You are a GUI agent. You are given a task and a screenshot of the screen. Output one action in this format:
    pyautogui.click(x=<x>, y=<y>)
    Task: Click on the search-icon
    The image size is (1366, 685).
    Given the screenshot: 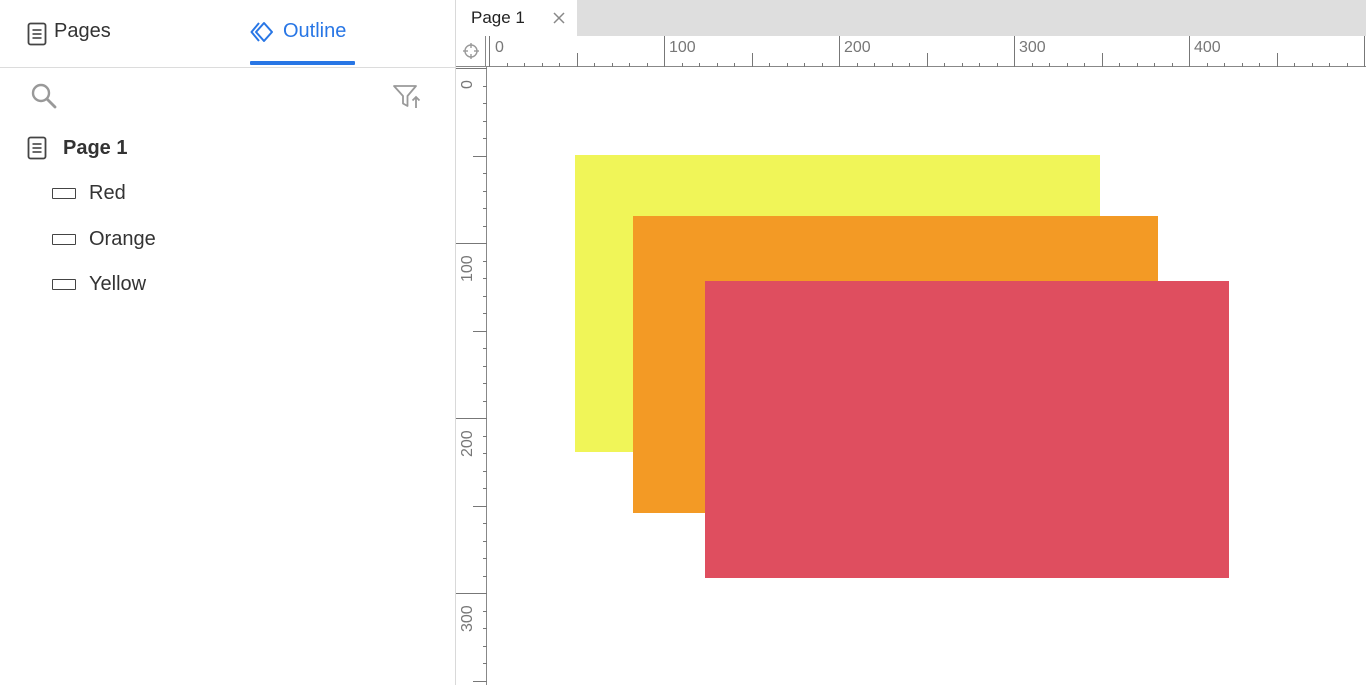 What is the action you would take?
    pyautogui.click(x=44, y=96)
    